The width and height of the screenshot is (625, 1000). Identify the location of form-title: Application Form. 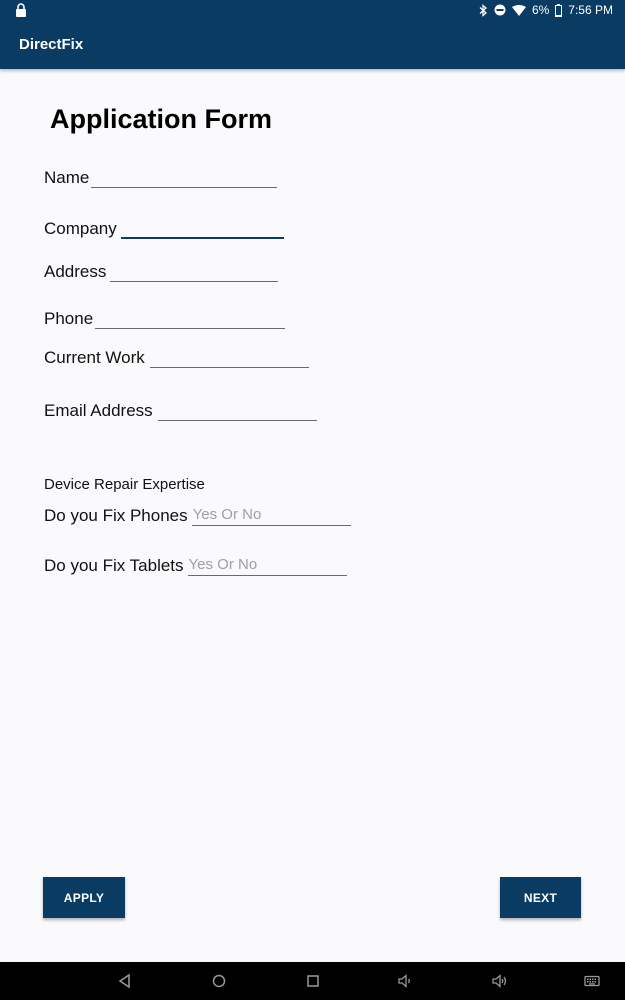
(161, 119).